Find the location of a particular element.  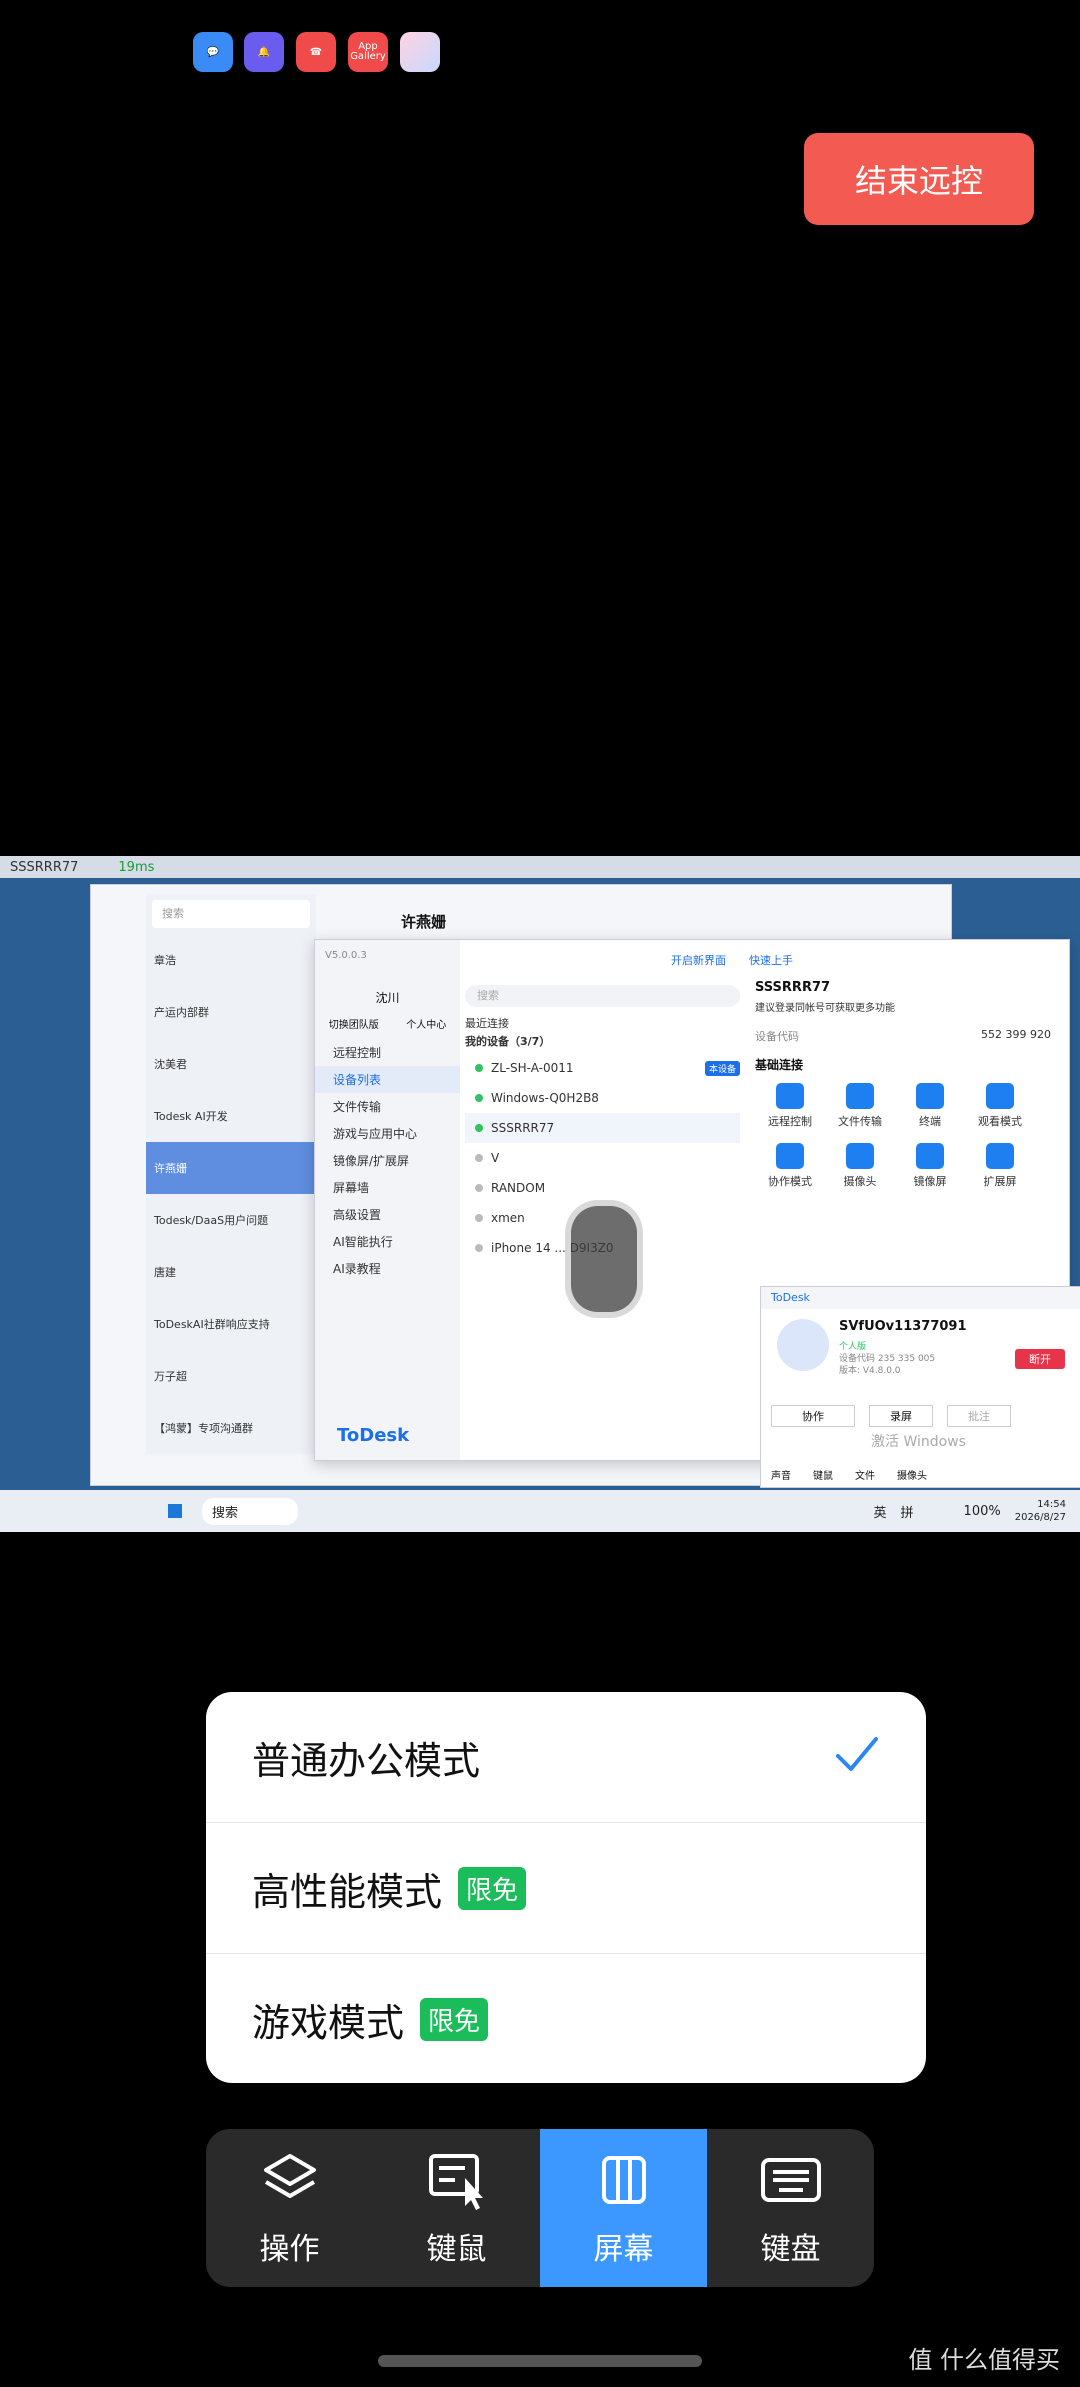

watermark: 值 什么值得买 is located at coordinates (984, 2360).